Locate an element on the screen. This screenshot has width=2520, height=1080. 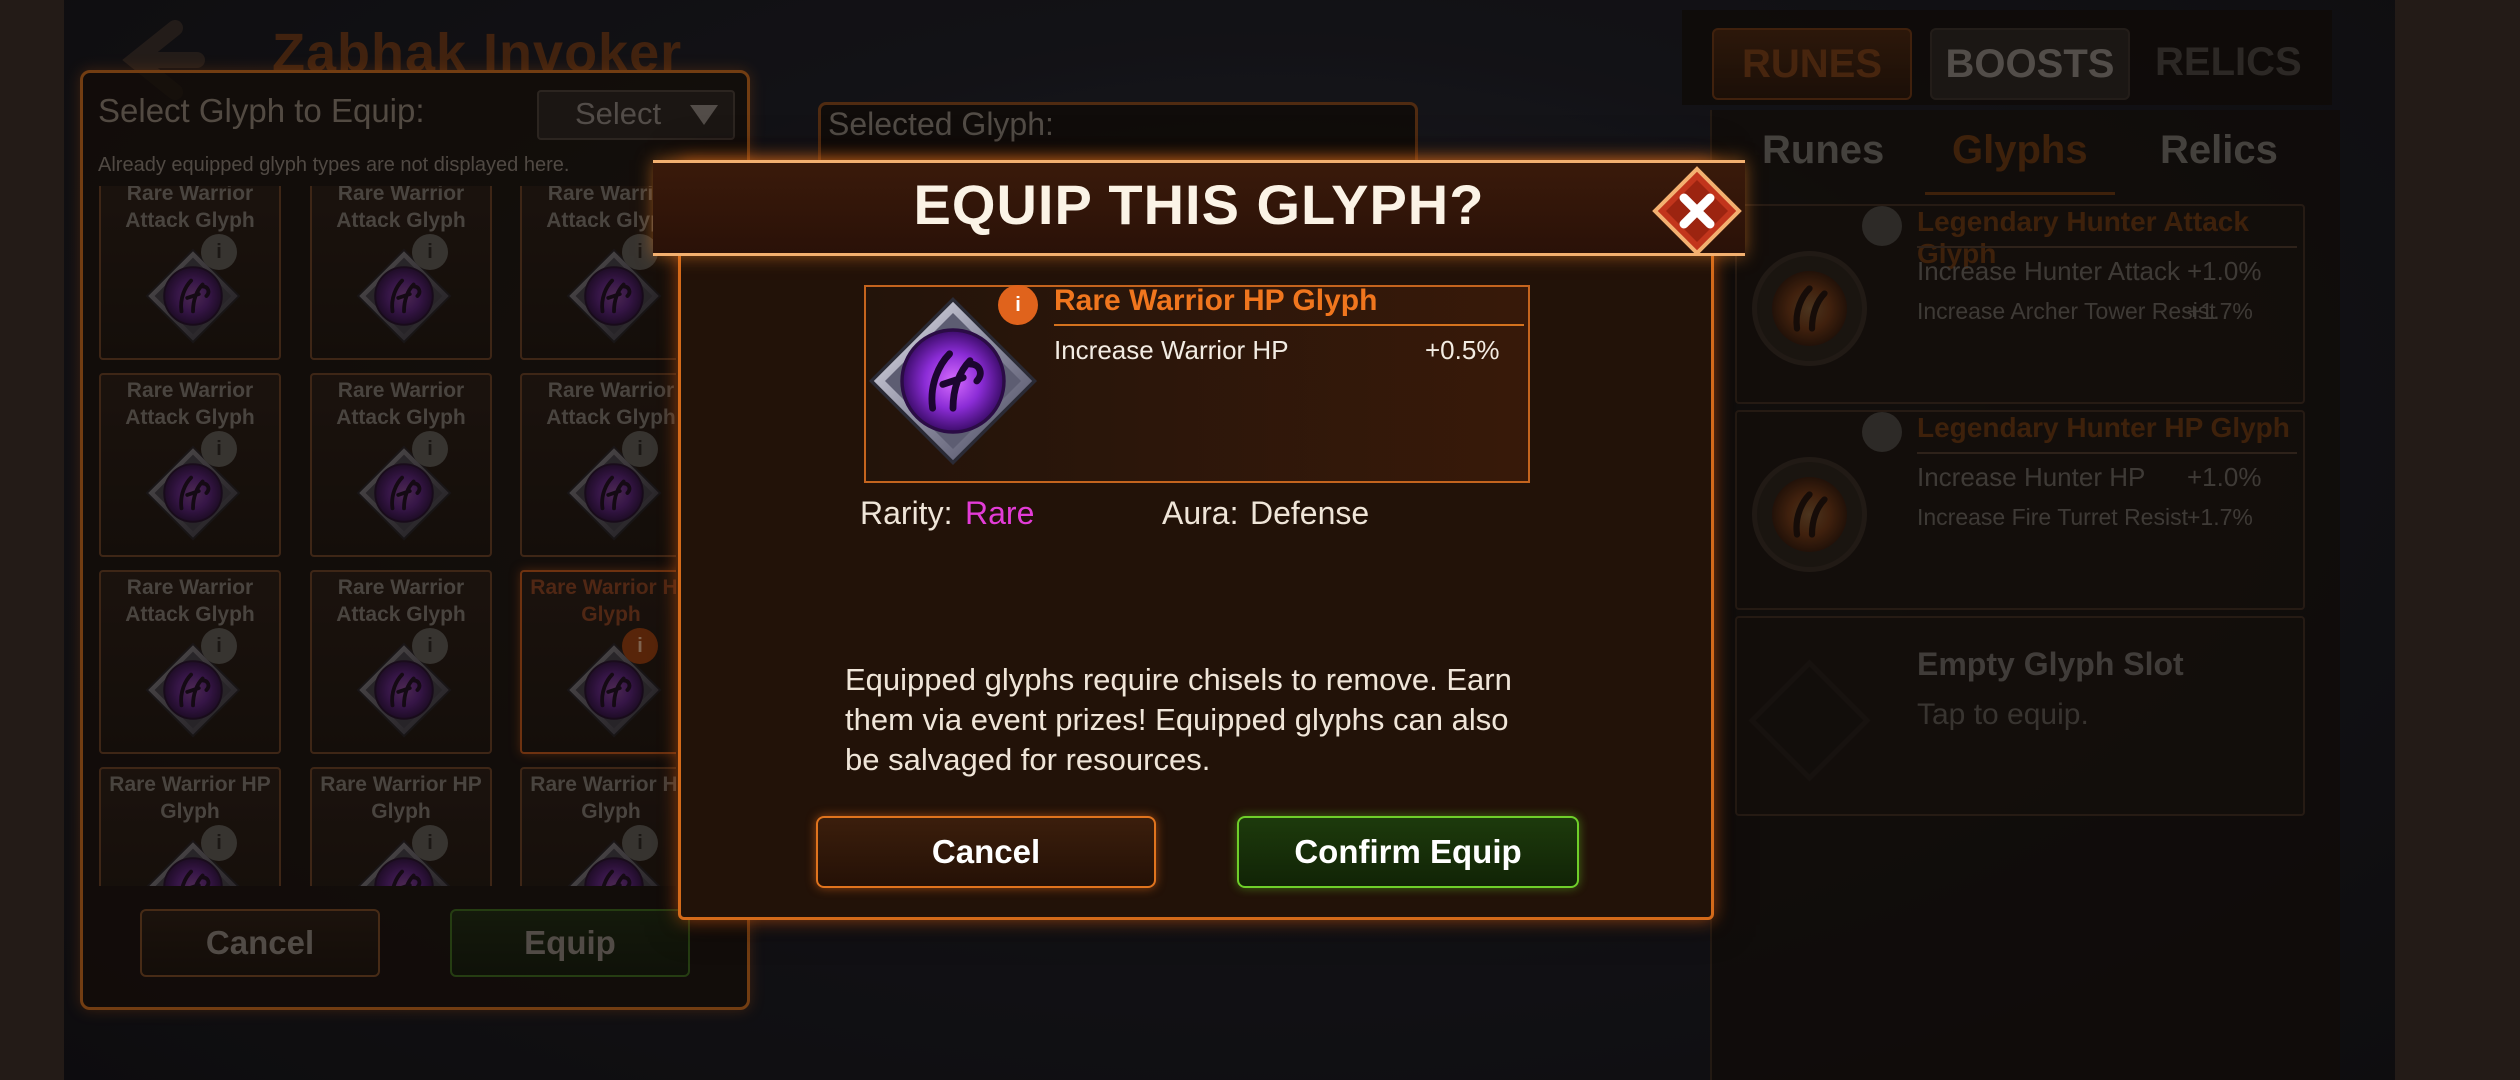
glyph-name: Rare Warrior HP Glyph is located at coordinates (1216, 300).